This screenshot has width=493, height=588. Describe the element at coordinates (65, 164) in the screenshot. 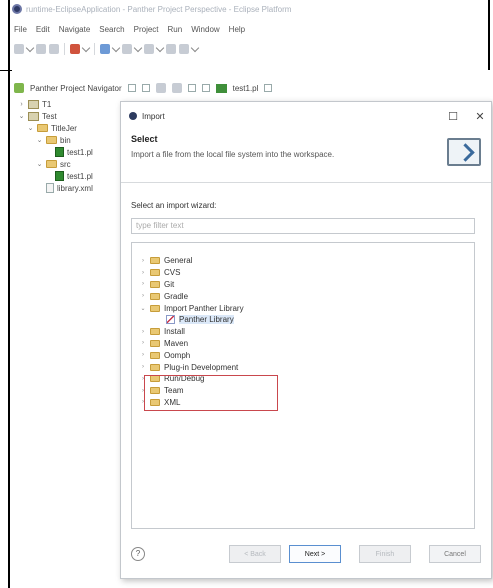

I see `tree-item-label: src` at that location.